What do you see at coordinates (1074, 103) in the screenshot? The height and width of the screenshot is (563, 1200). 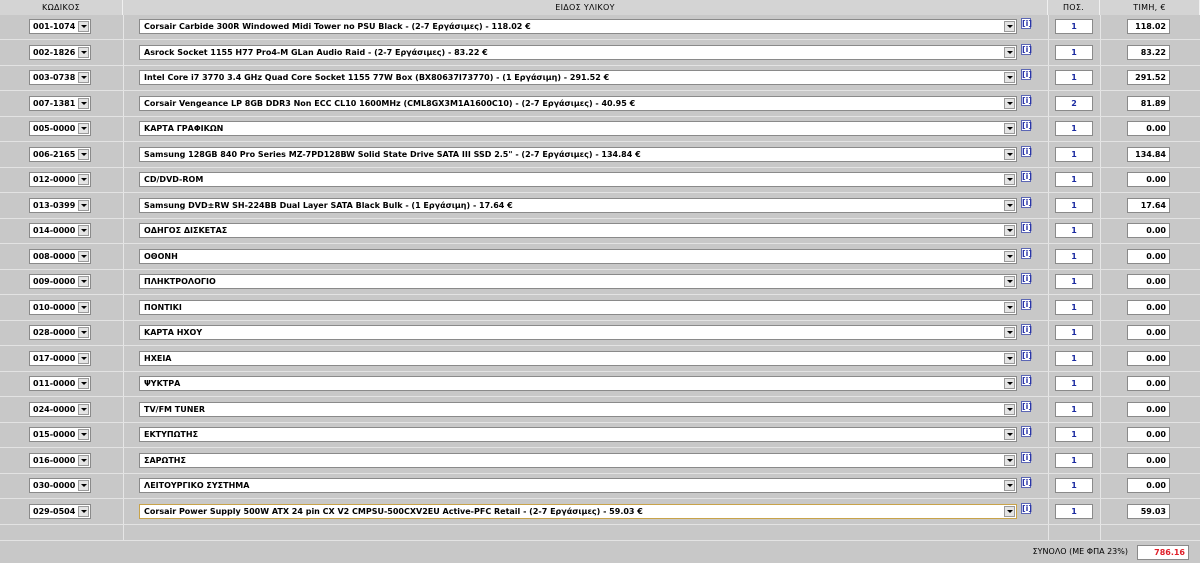 I see `quantity-input: 2` at bounding box center [1074, 103].